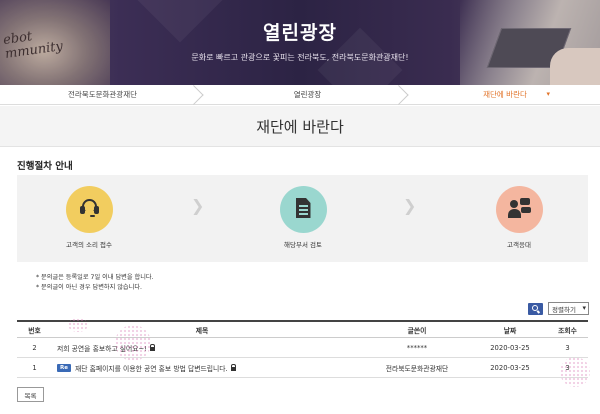  I want to click on process-step-response: 고객응대, so click(519, 217).